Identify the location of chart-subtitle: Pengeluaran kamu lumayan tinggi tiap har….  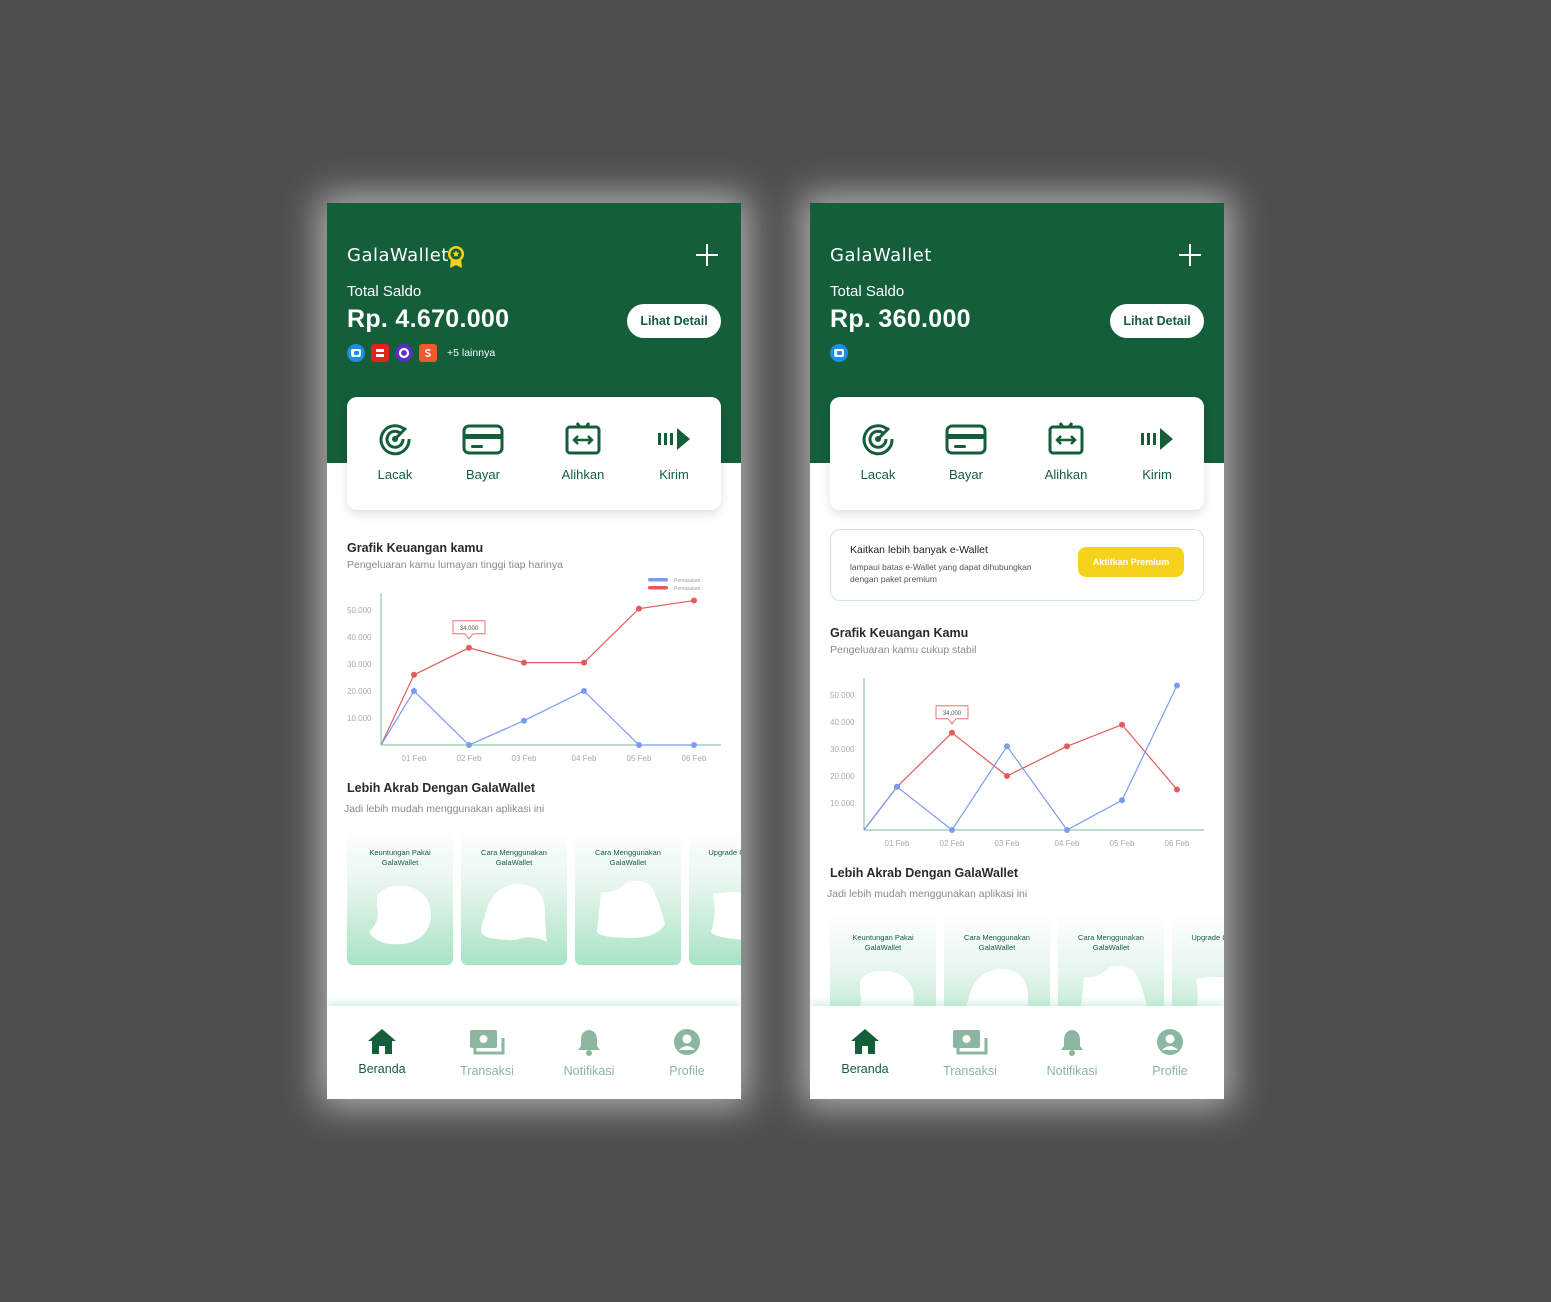
(455, 565).